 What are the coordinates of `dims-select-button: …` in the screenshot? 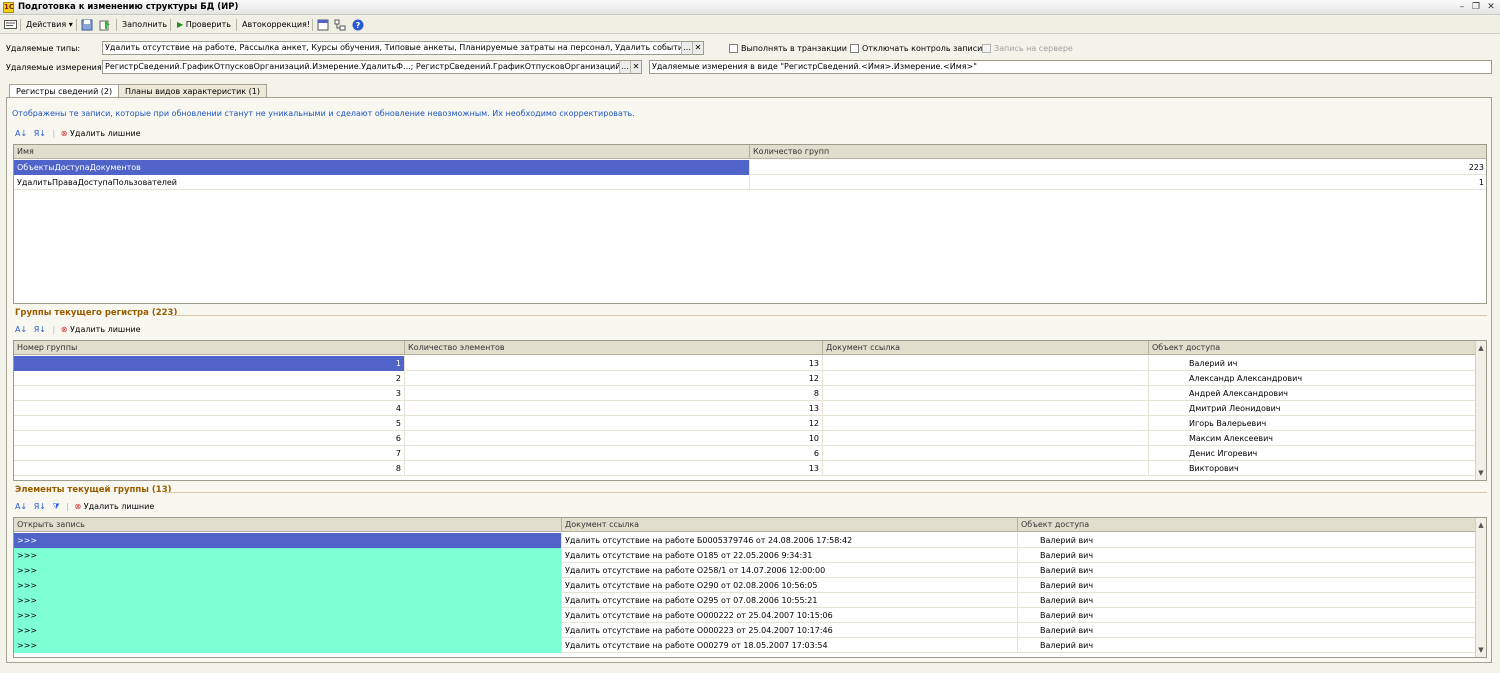 It's located at (624, 67).